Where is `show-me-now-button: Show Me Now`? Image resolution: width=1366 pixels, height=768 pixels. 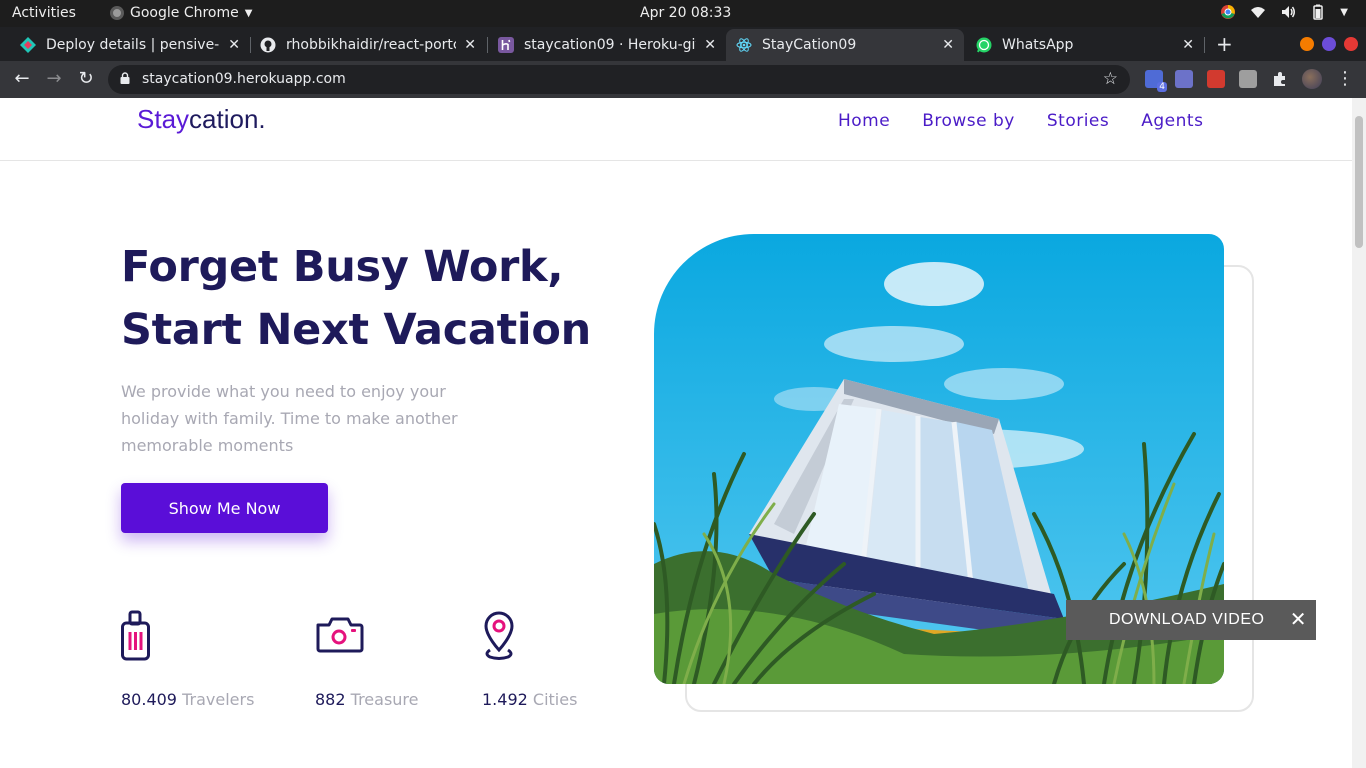 show-me-now-button: Show Me Now is located at coordinates (224, 508).